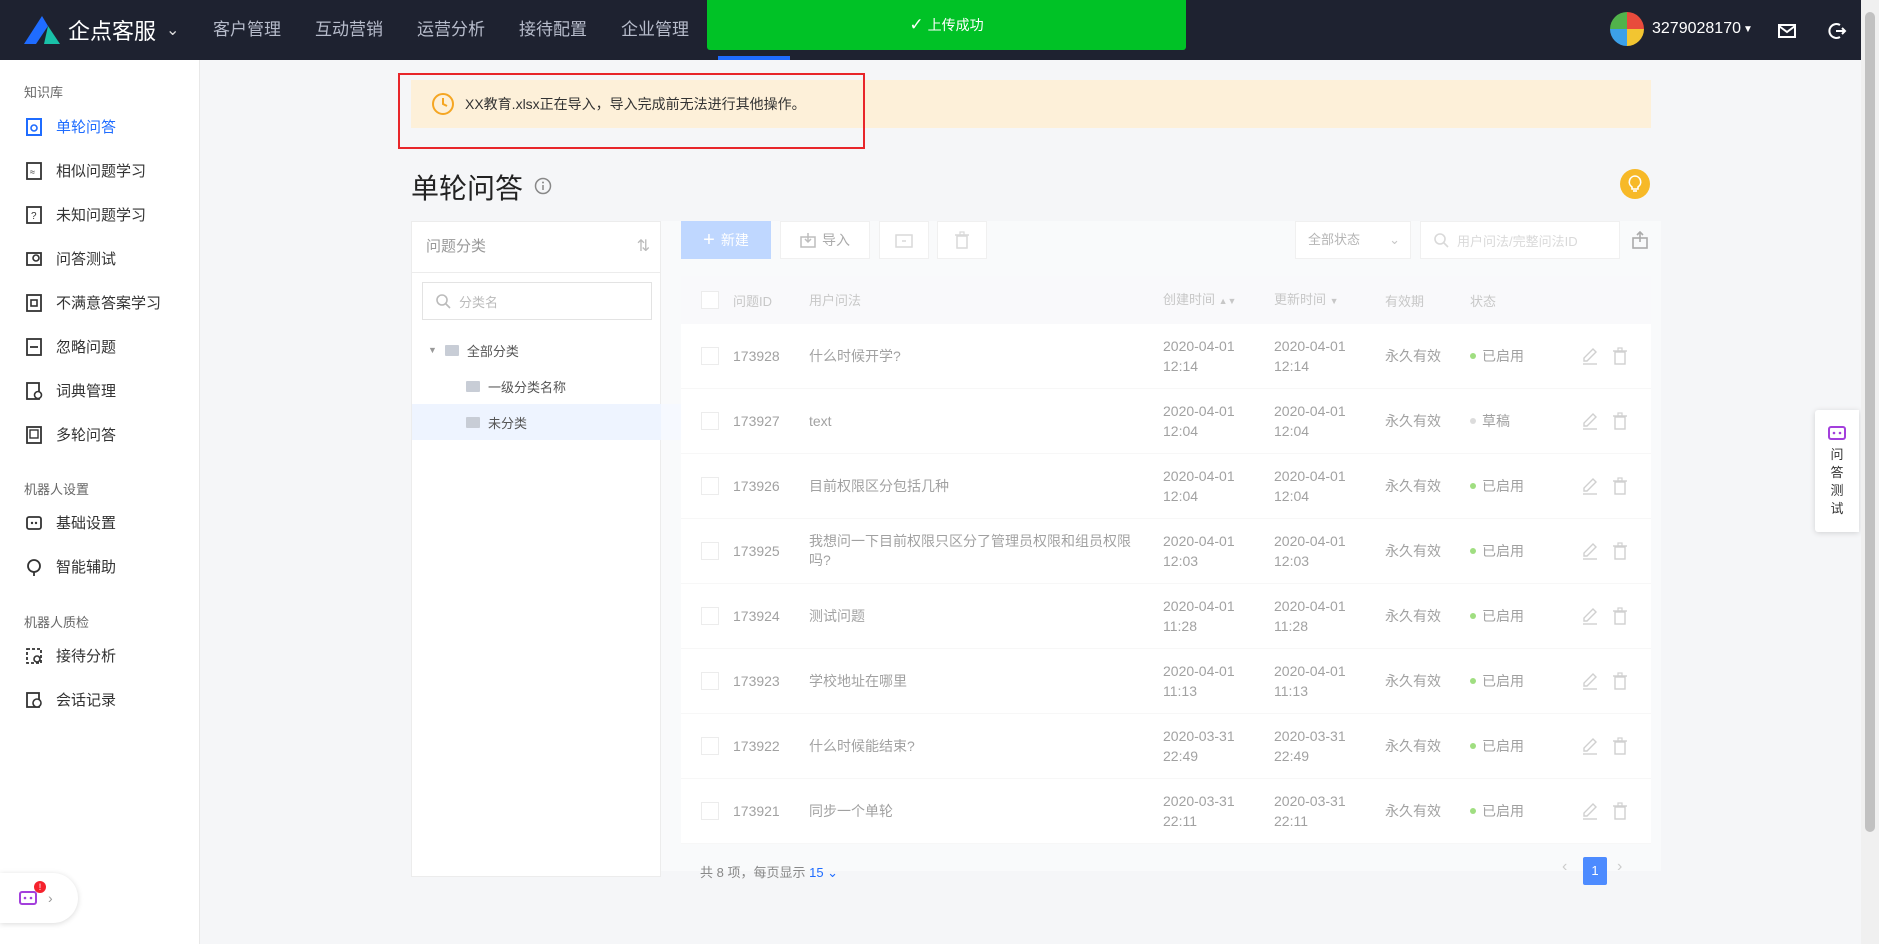 This screenshot has width=1879, height=944. I want to click on tree-item-all: ▼ 全部分类, so click(544, 350).